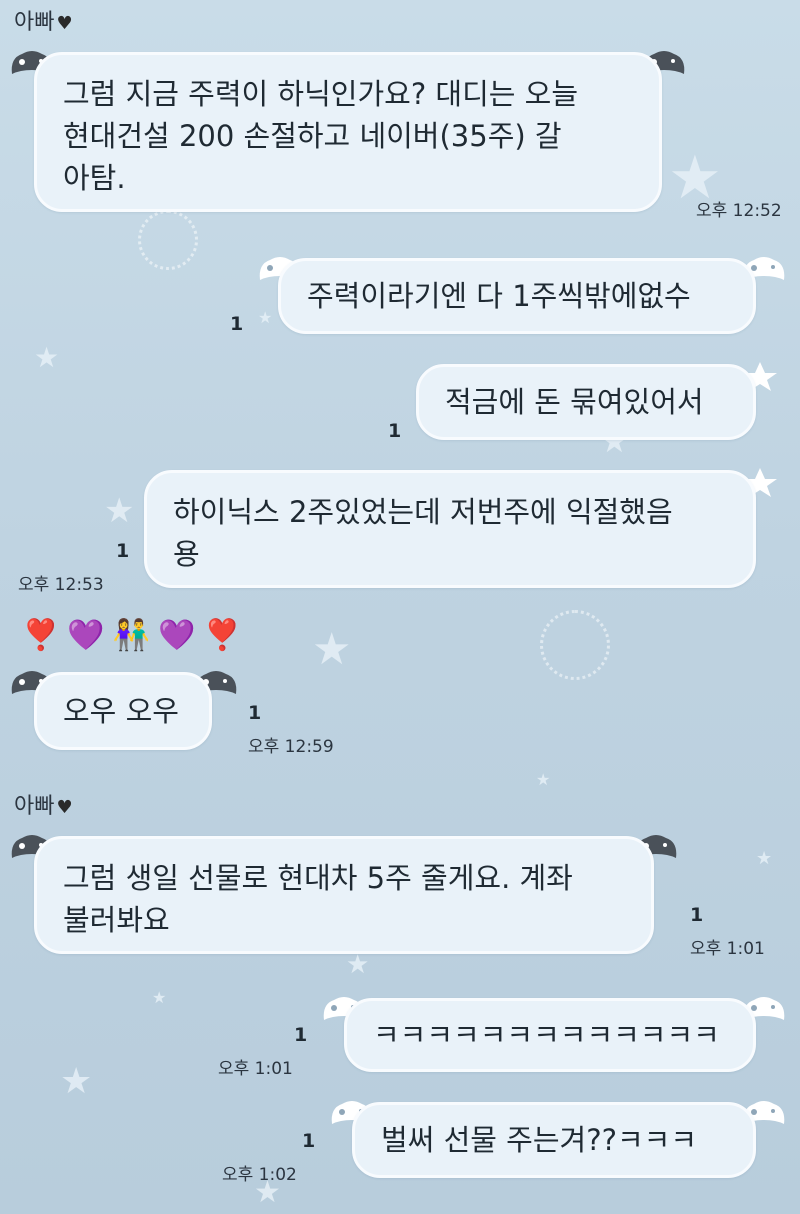 The width and height of the screenshot is (800, 1214). I want to click on message-time: 오후 12:59, so click(291, 747).